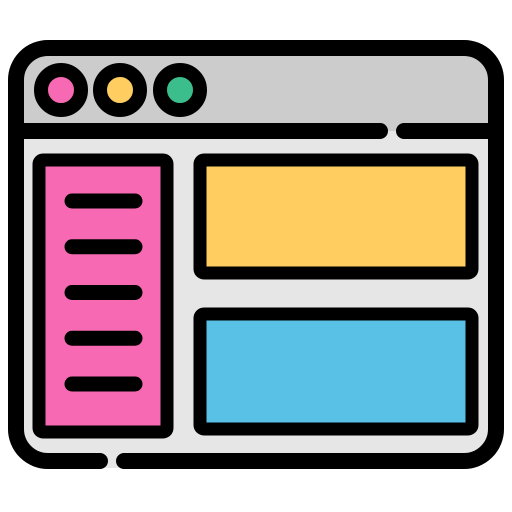 The image size is (512, 512). Describe the element at coordinates (180, 90) in the screenshot. I see `maximize-control-icon` at that location.